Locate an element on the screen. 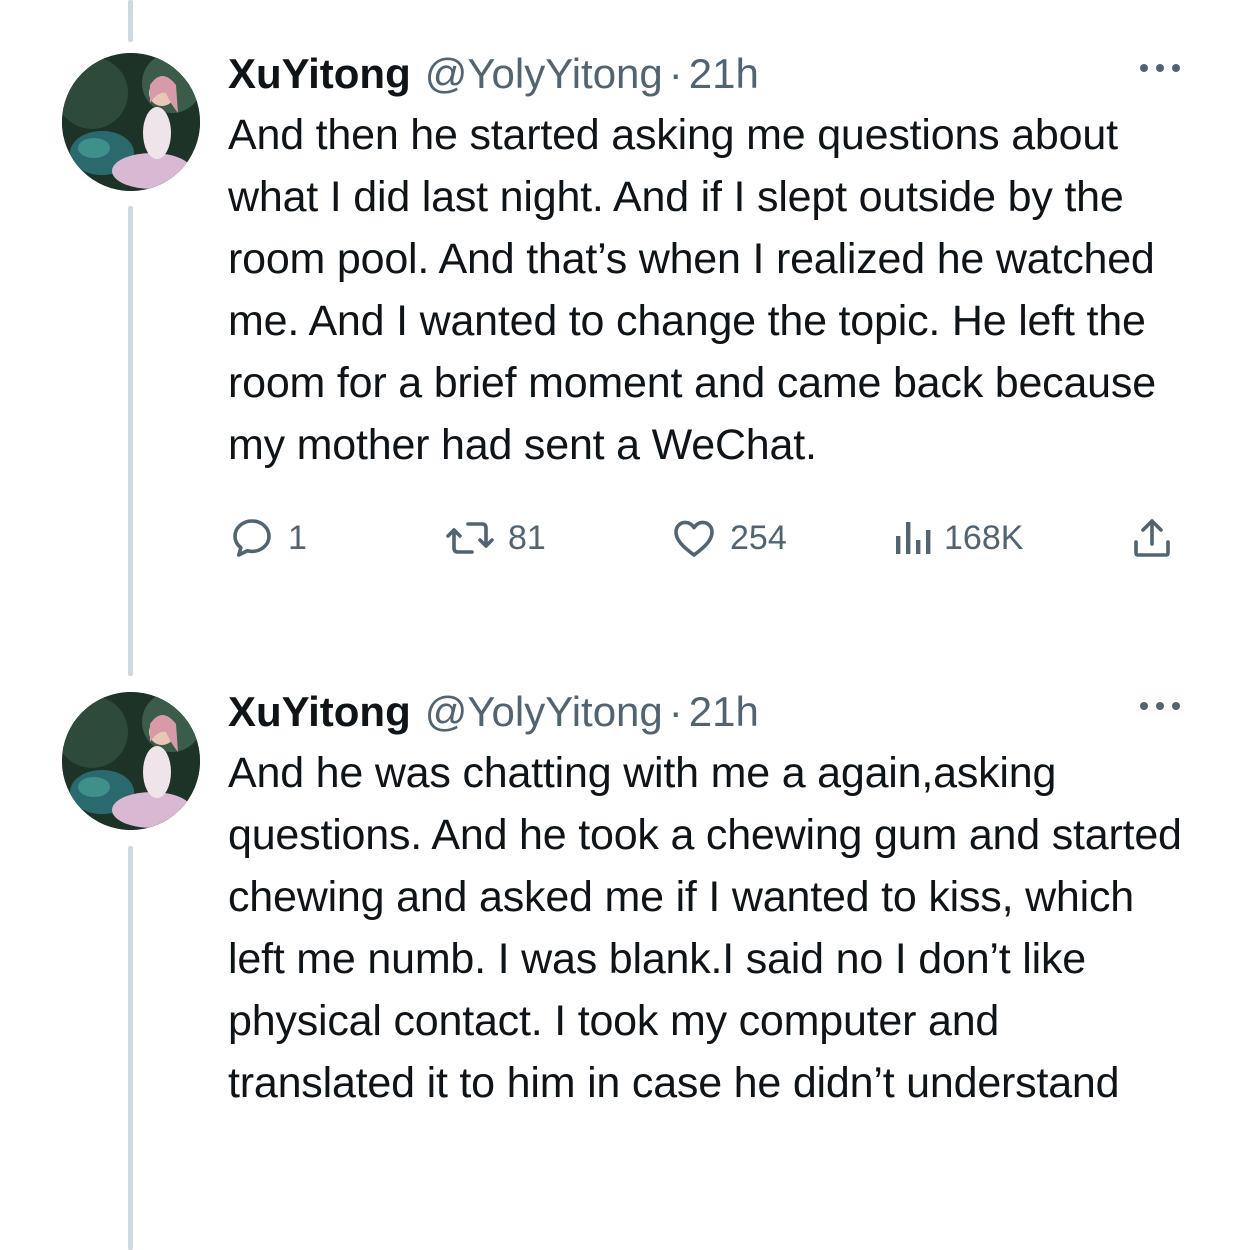 The width and height of the screenshot is (1242, 1250). tweet-actions: 1 81 254 168K is located at coordinates (708, 540).